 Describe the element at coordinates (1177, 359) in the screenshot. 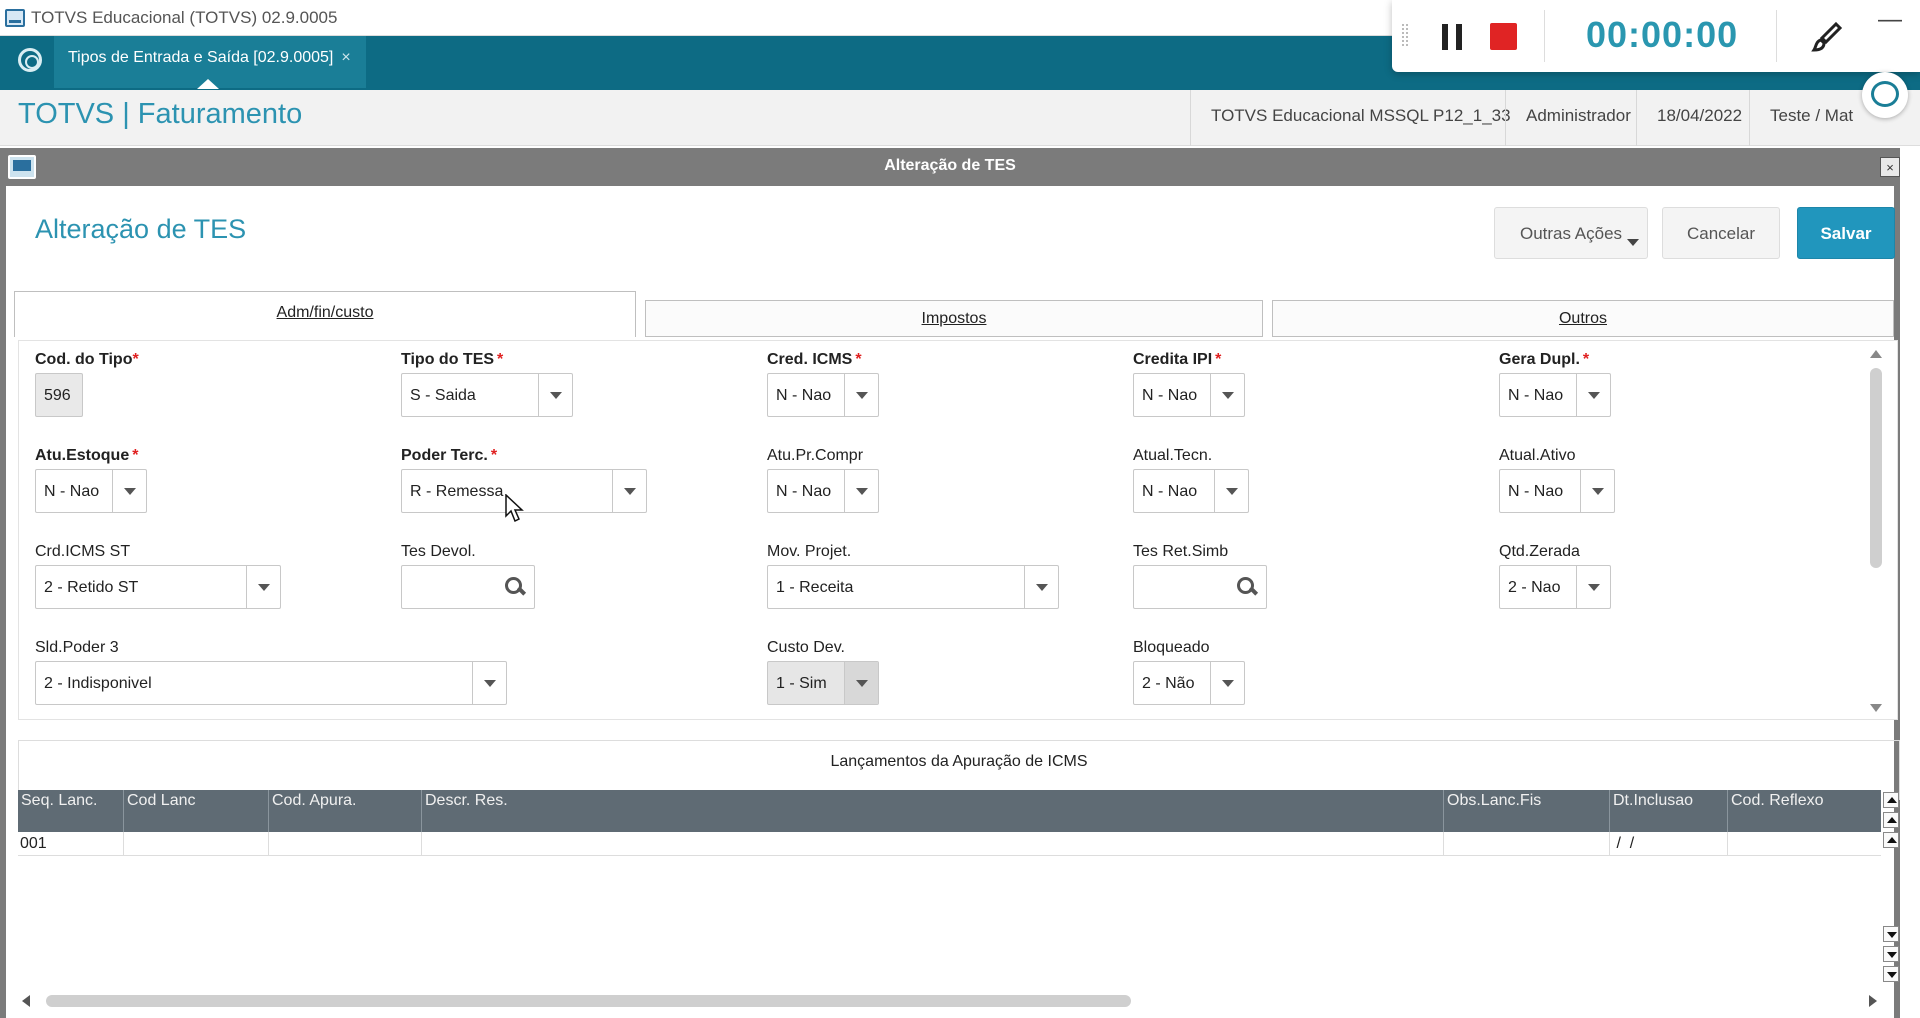

I see `credita-ipi-label: Credita IPI *` at that location.